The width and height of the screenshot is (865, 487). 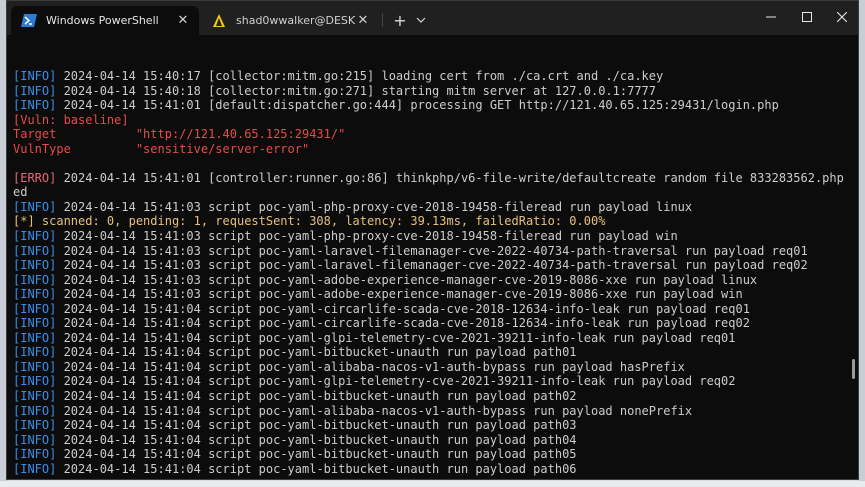 I want to click on desktop-background-right, so click(x=862, y=243).